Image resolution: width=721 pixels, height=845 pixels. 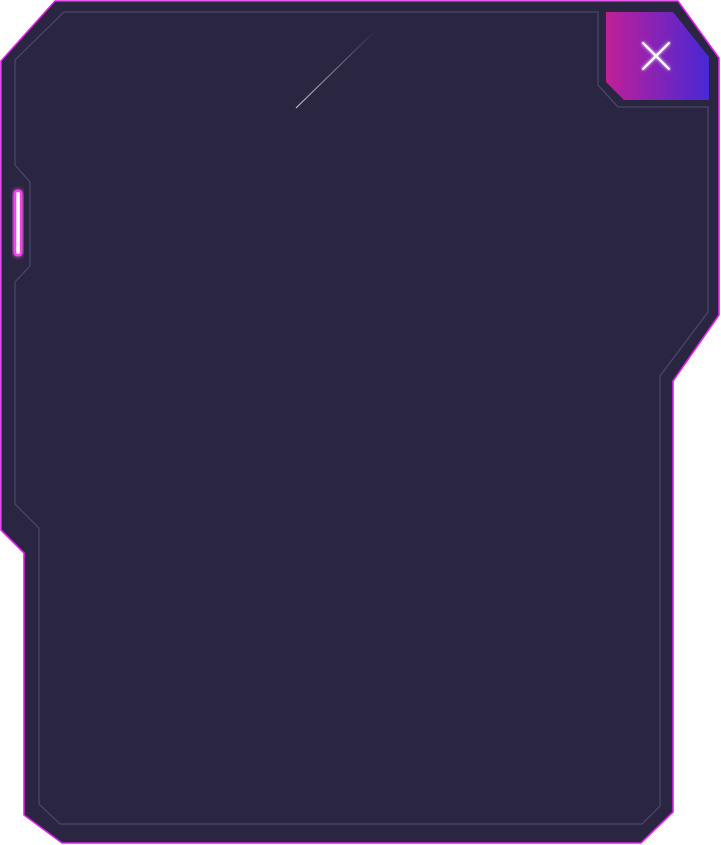 I want to click on side-glow-tab, so click(x=18, y=223).